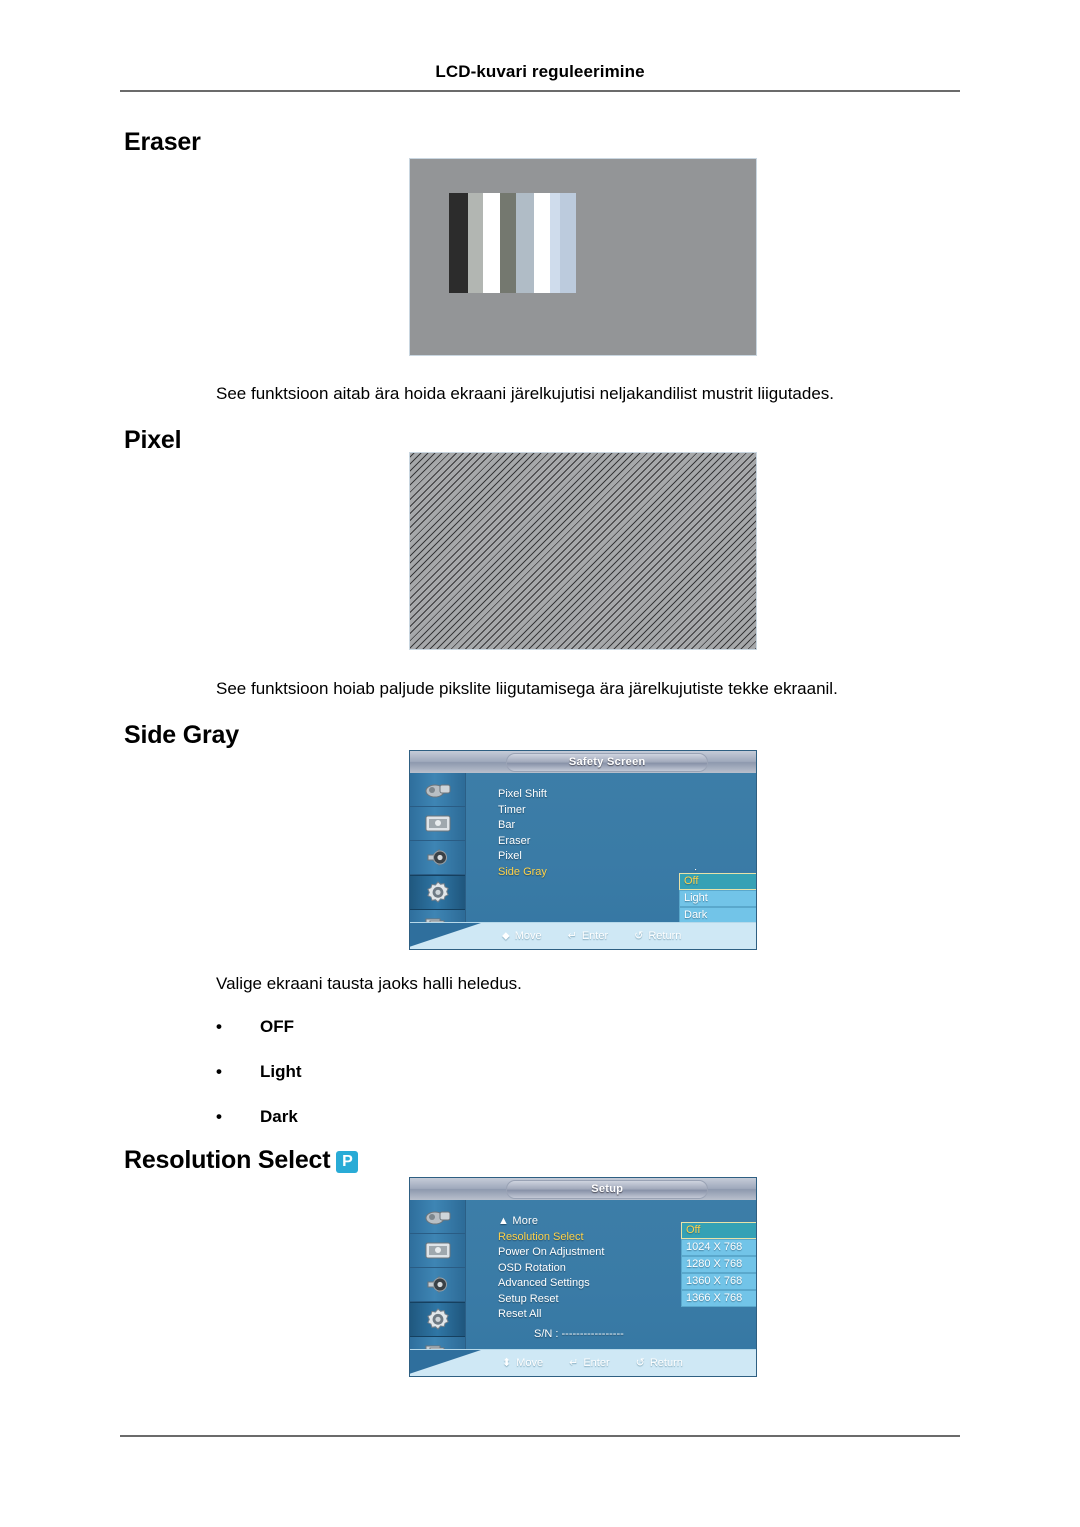 The image size is (1080, 1527). What do you see at coordinates (510, 856) in the screenshot?
I see `menu-item-label: Pixel` at bounding box center [510, 856].